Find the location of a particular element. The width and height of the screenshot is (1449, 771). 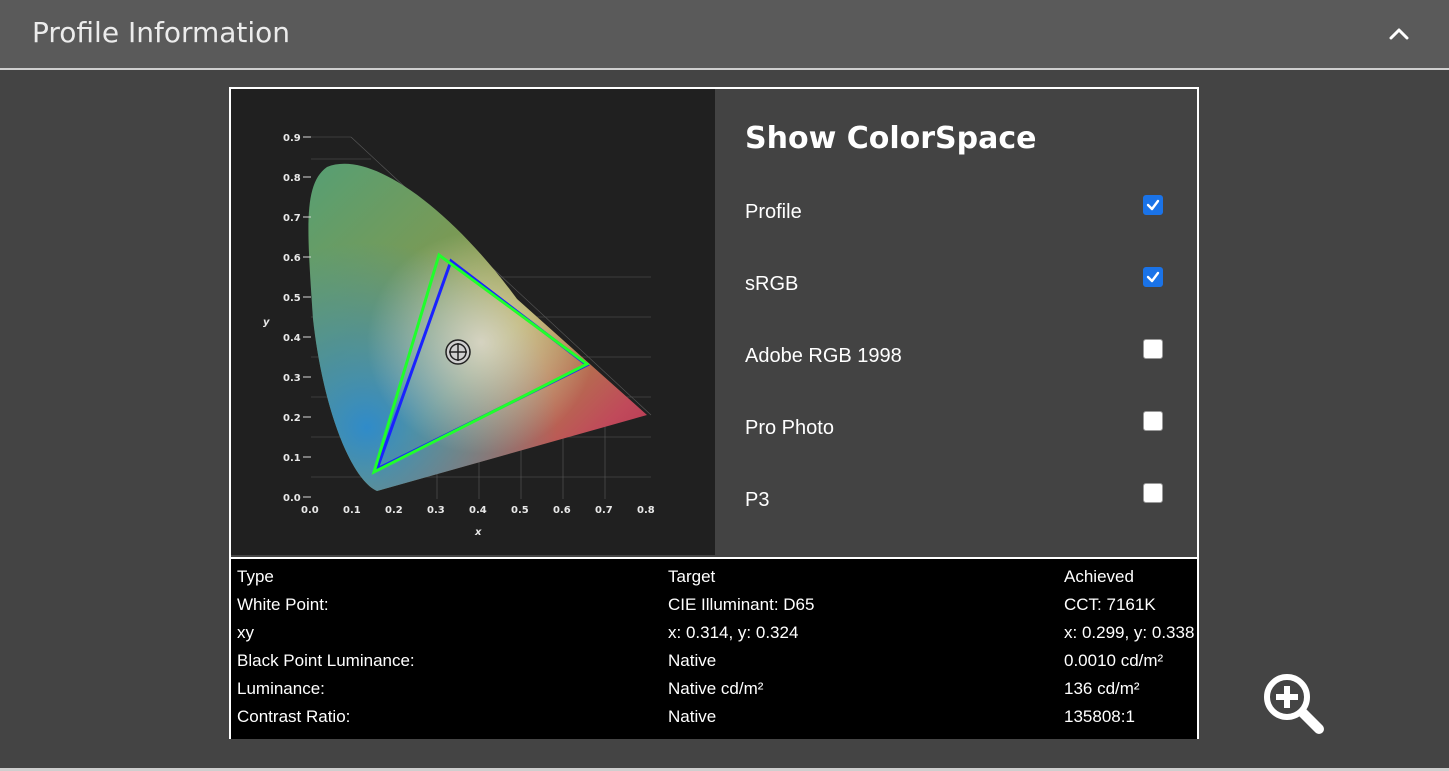

cell-achieved: 136 cd/m² is located at coordinates (1102, 688).